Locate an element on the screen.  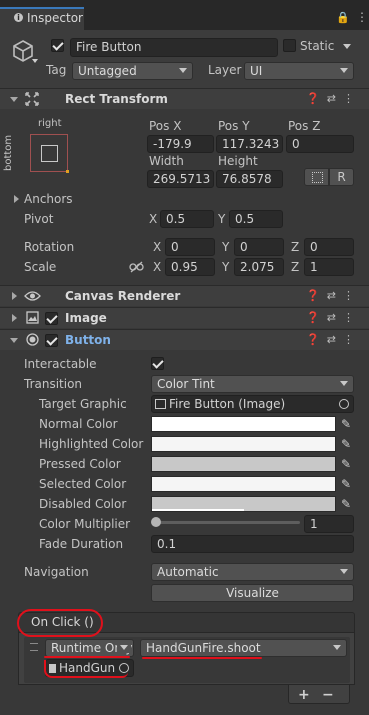
static-label: Static is located at coordinates (317, 46).